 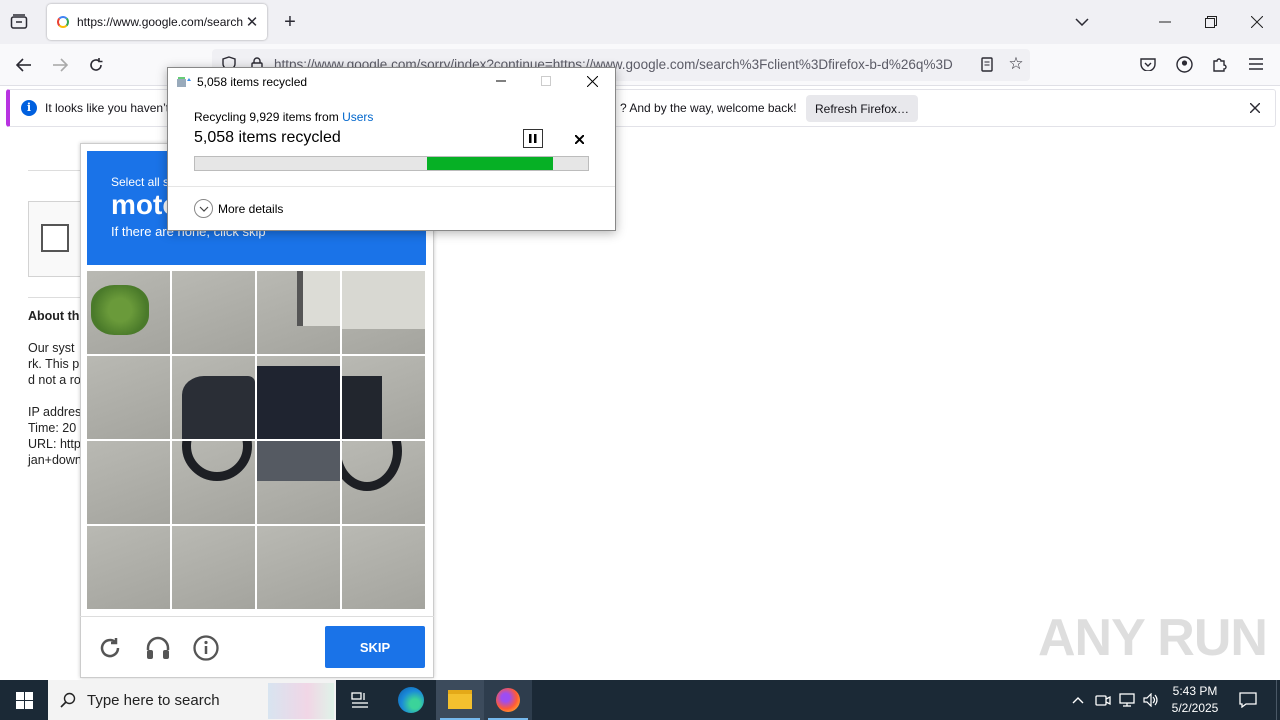 I want to click on firefox-icon, so click(x=508, y=700).